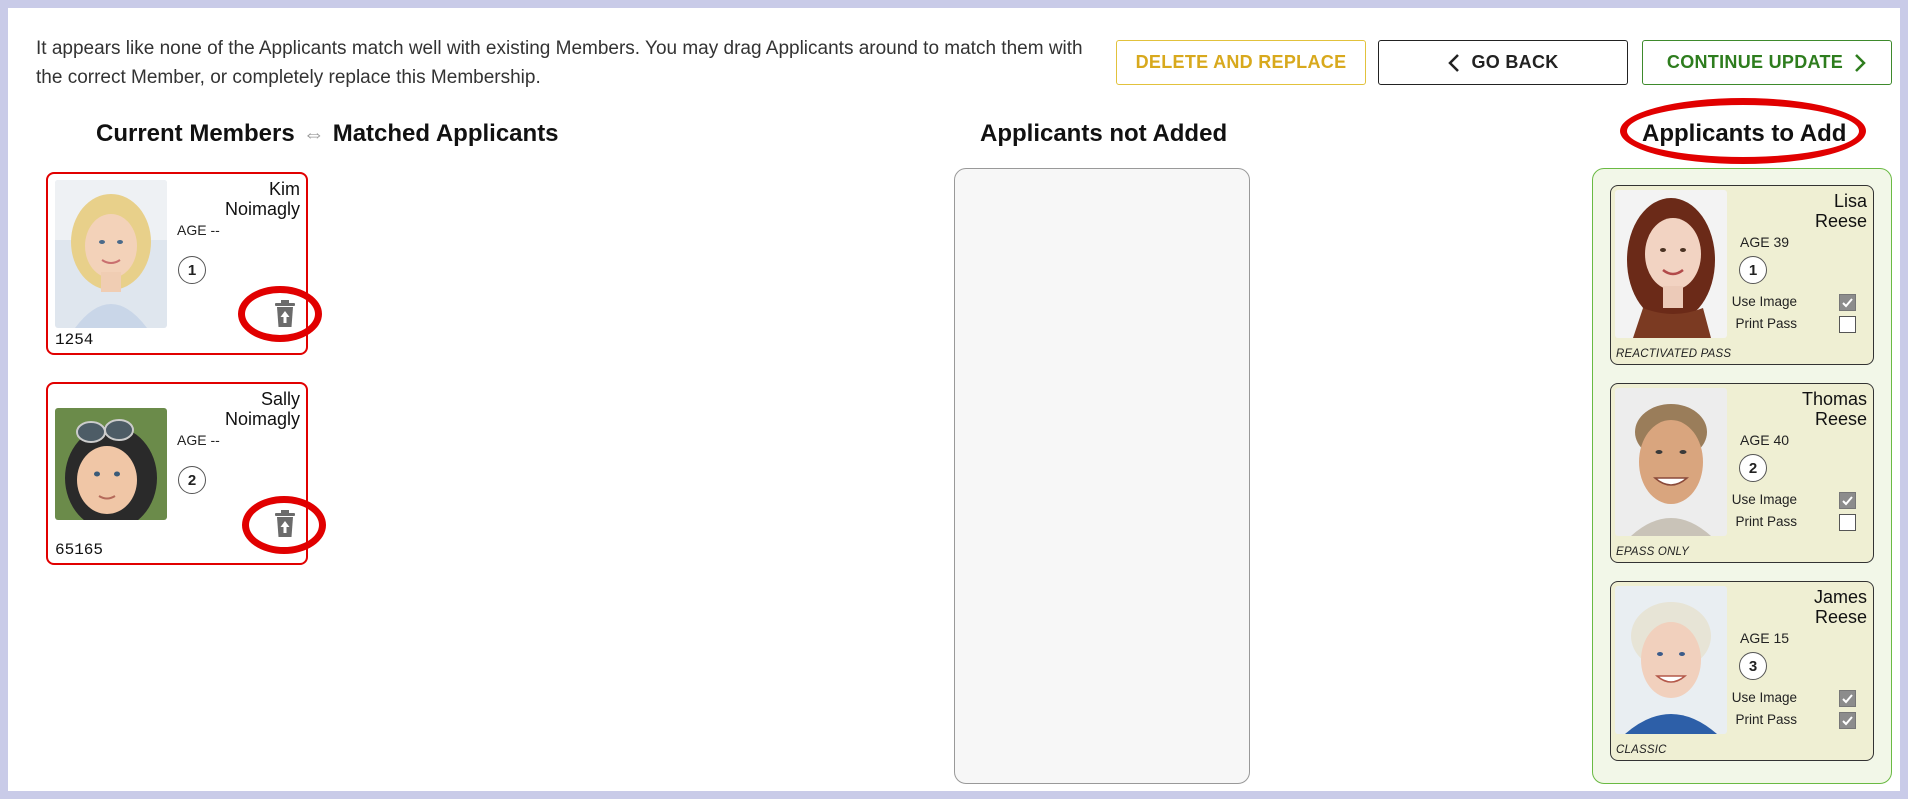  I want to click on applicant-name: Lisa Reese, so click(1841, 211).